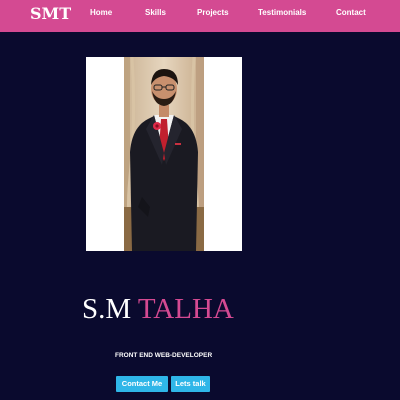  I want to click on hero-name: S.M TALHA, so click(158, 309).